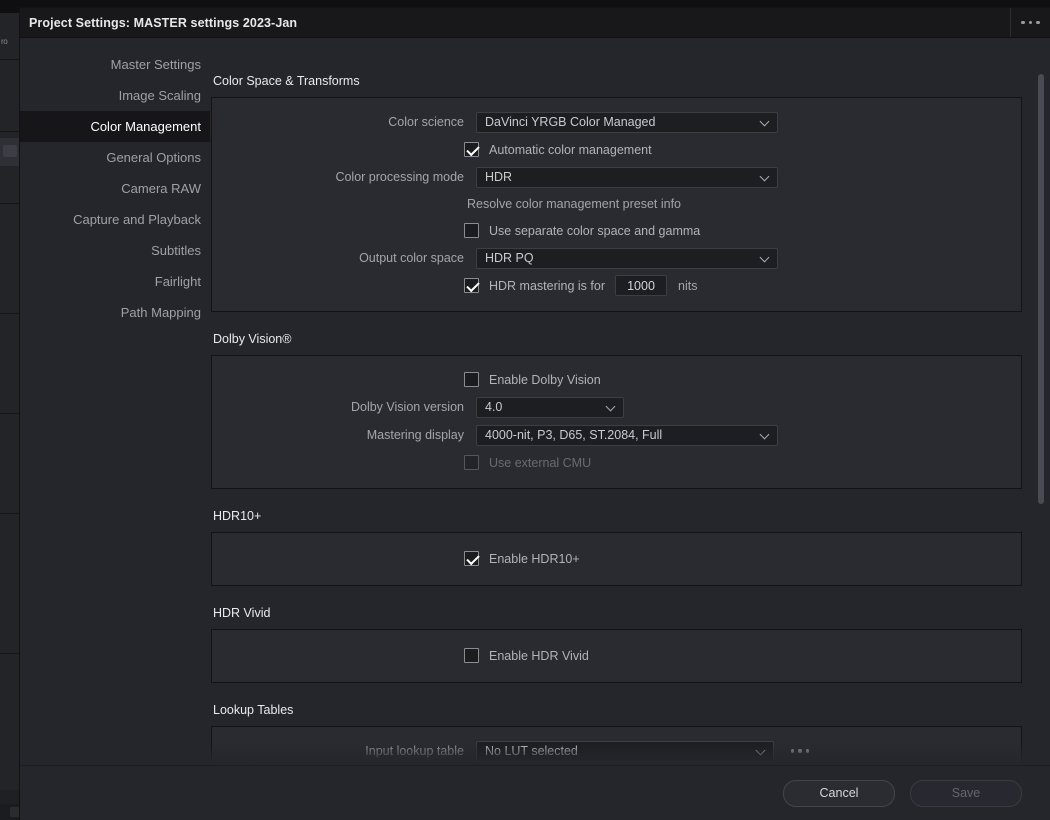 The height and width of the screenshot is (820, 1050). I want to click on label-nits-unit: nits, so click(688, 285).